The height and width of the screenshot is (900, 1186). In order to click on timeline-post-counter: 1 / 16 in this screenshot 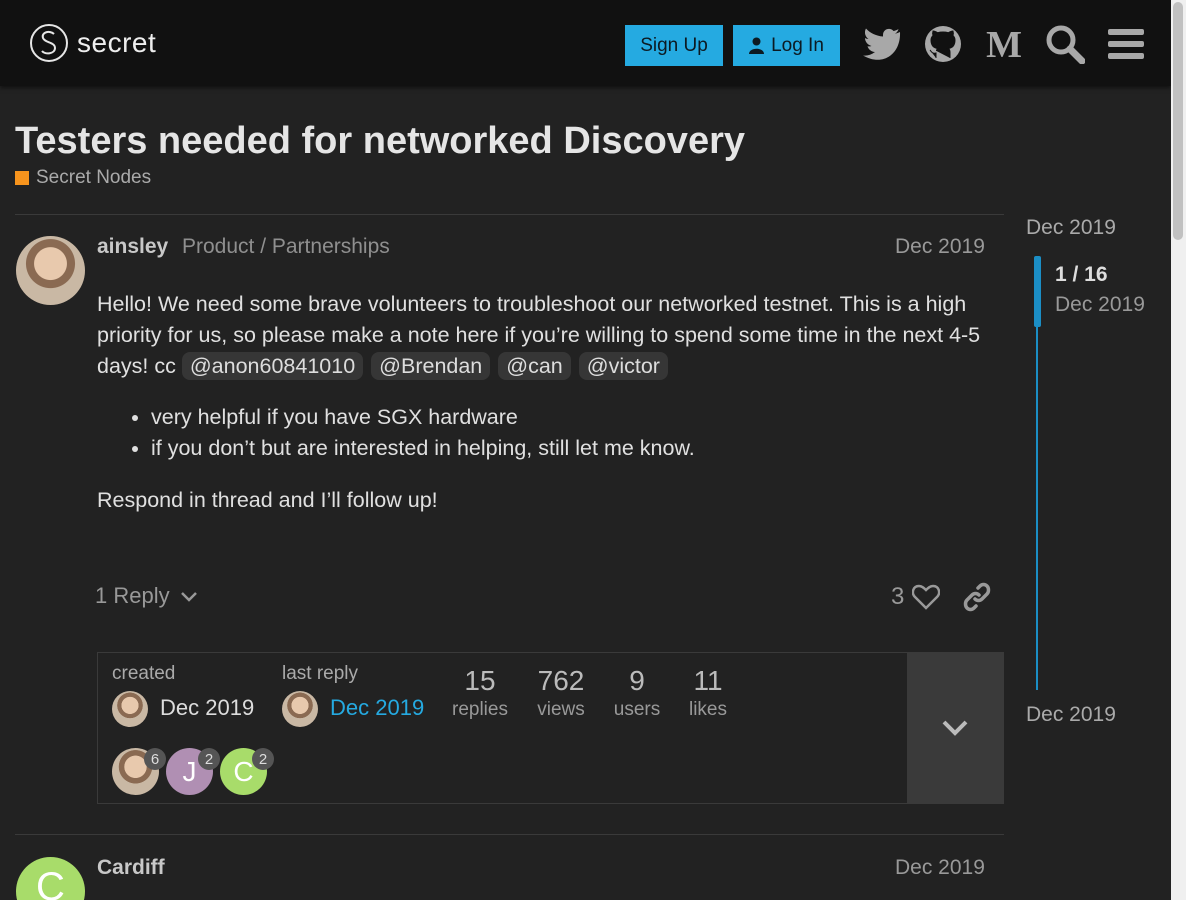, I will do `click(1081, 274)`.